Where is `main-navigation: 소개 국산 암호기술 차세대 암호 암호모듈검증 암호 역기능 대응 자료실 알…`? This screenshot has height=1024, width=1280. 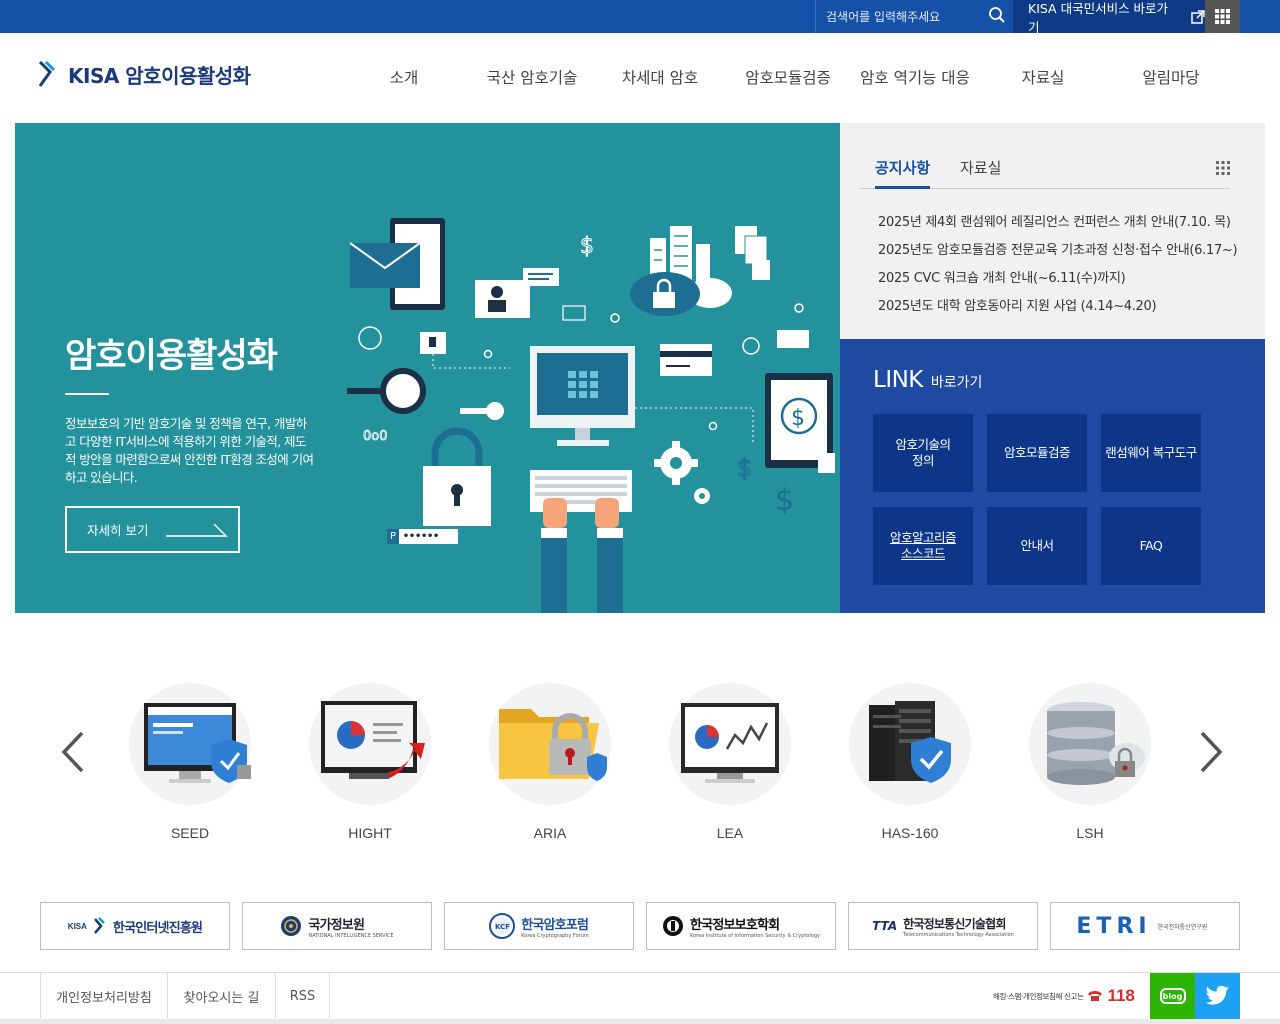
main-navigation: 소개 국산 암호기술 차세대 암호 암호모듈검증 암호 역기능 대응 자료실 알… is located at coordinates (790, 79).